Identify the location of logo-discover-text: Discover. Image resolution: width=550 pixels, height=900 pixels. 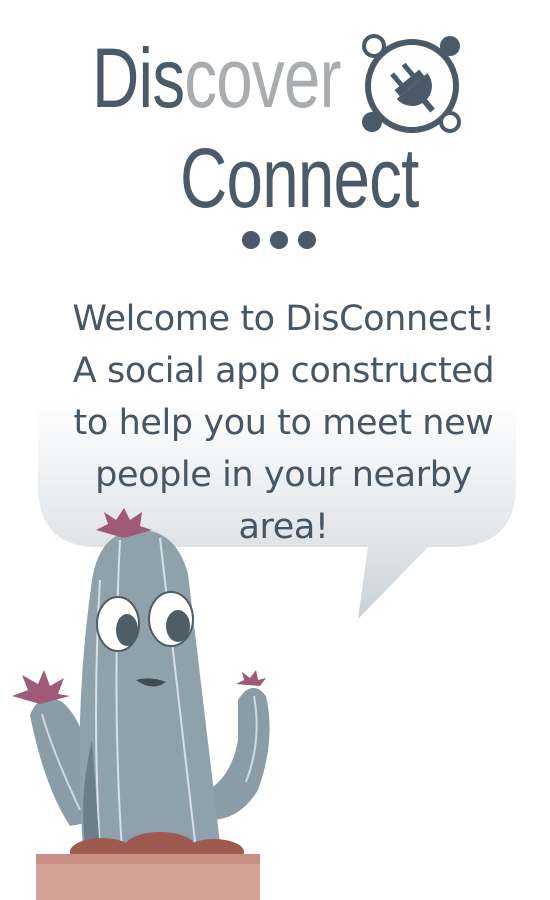
(216, 78).